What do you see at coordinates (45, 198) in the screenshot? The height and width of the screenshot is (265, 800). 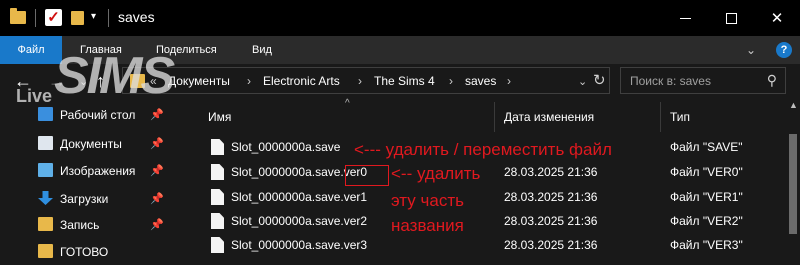 I see `downloads-icon` at bounding box center [45, 198].